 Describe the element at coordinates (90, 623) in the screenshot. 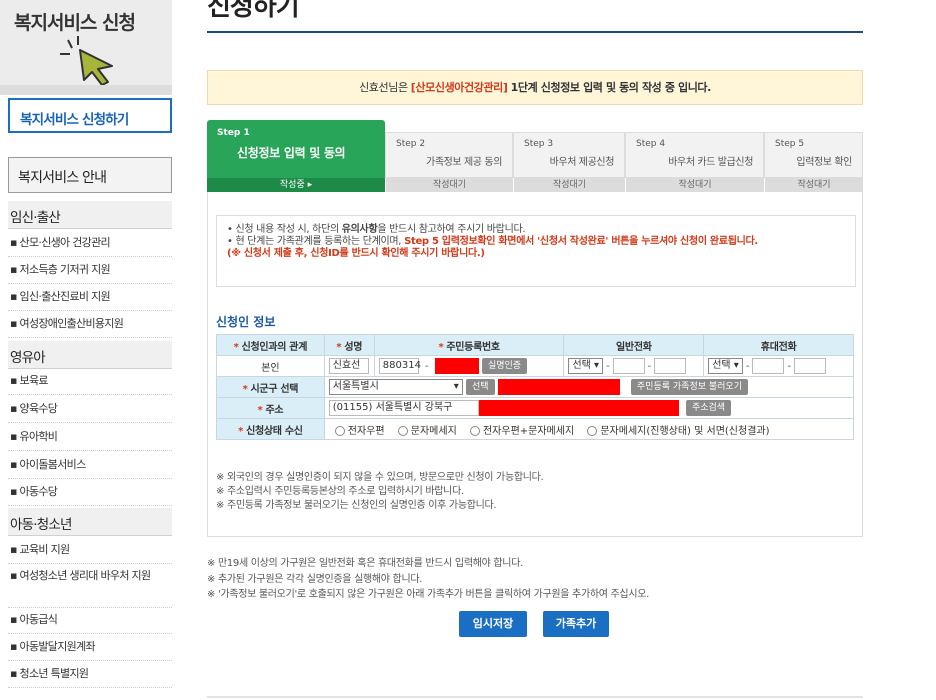

I see `sidebar-subitem: ▪ 아동급식` at that location.